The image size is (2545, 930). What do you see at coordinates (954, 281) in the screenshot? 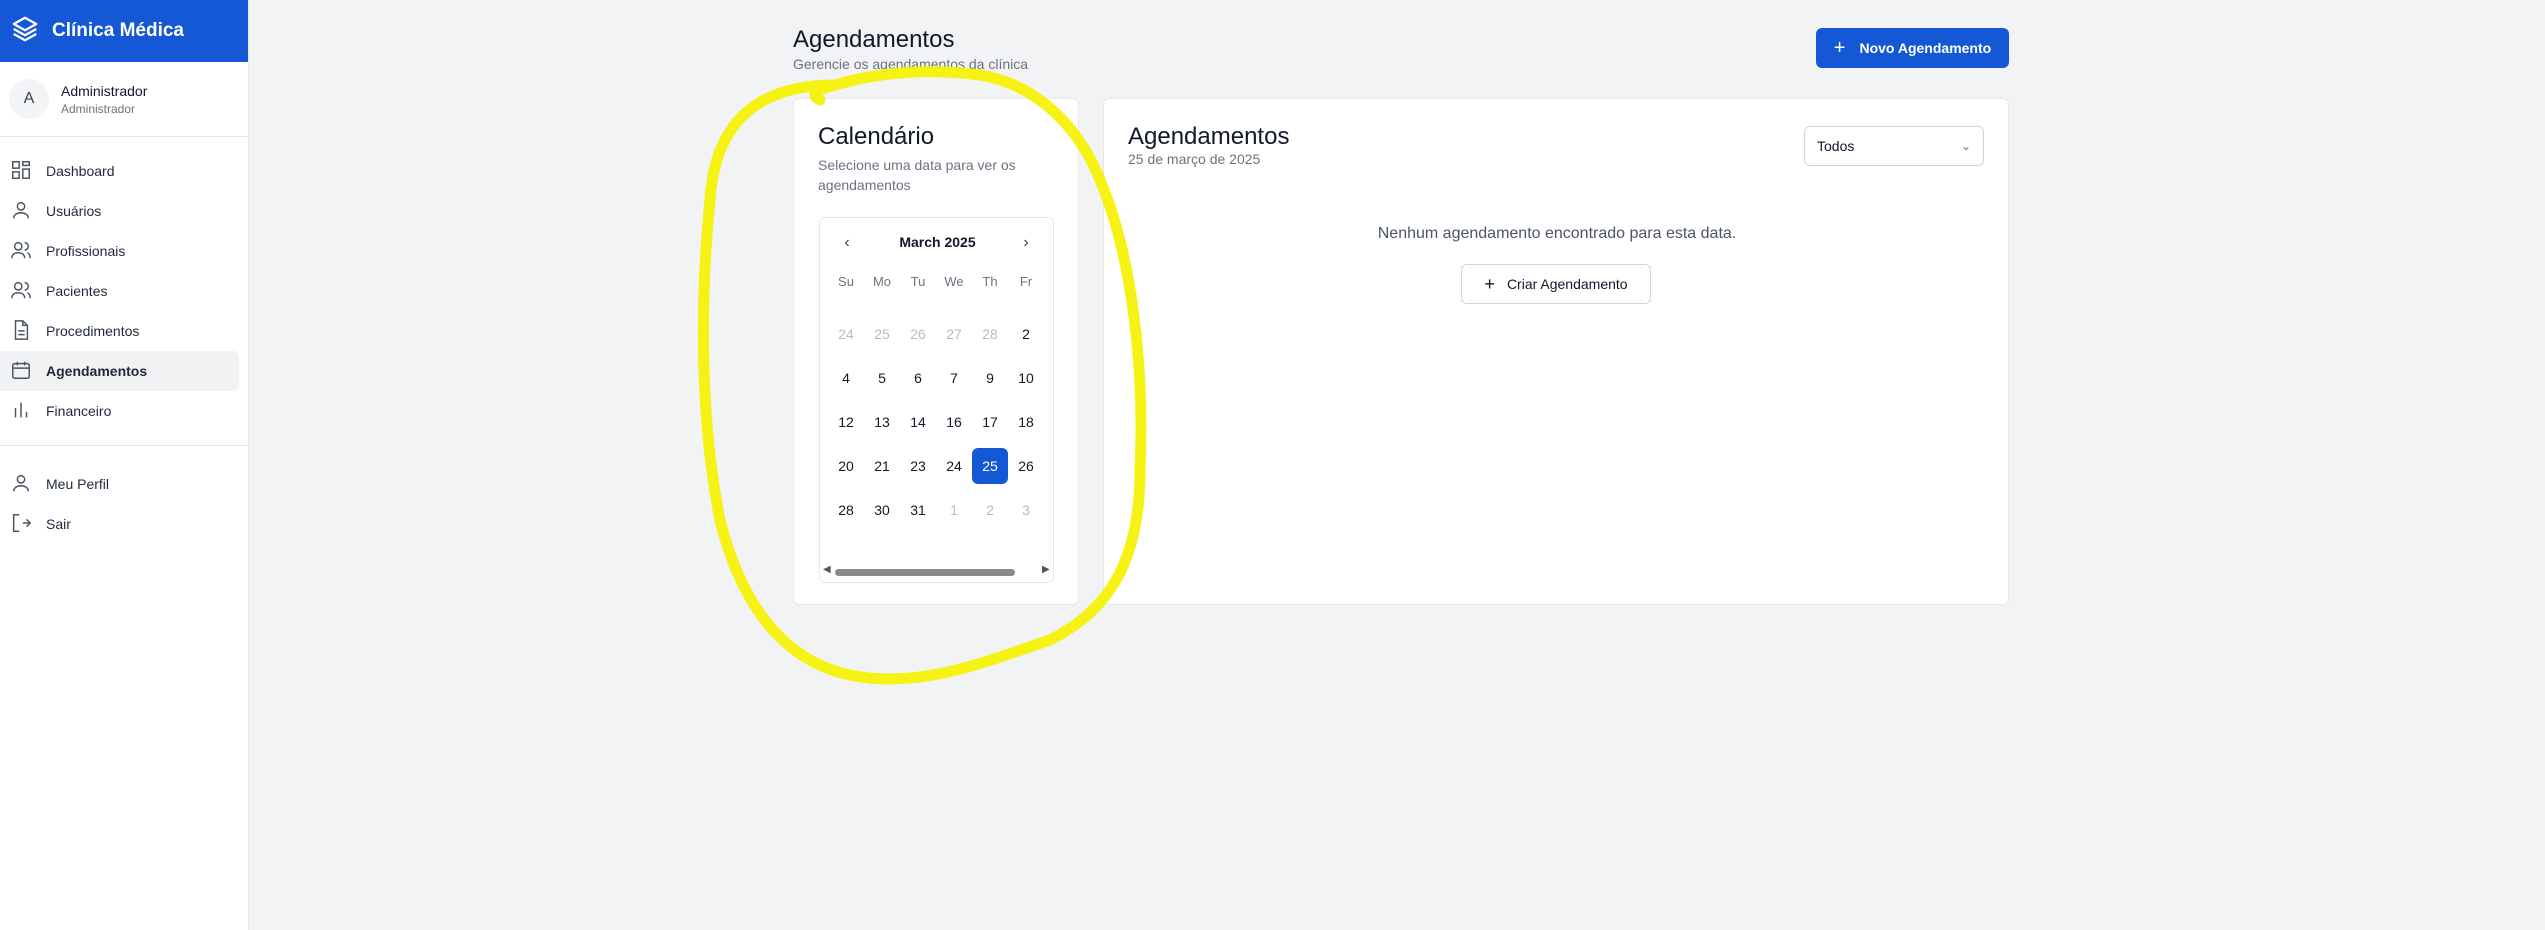
I see `weekday-label: We` at bounding box center [954, 281].